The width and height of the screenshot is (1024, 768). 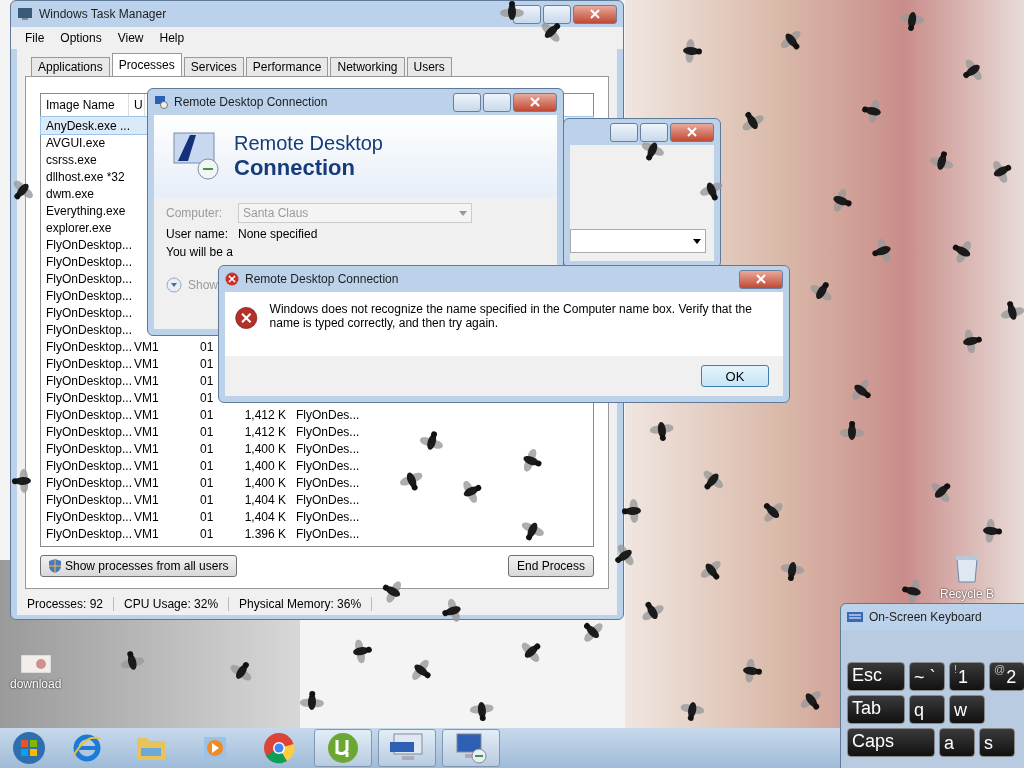 What do you see at coordinates (199, 252) in the screenshot?
I see `info-text: You will be a` at bounding box center [199, 252].